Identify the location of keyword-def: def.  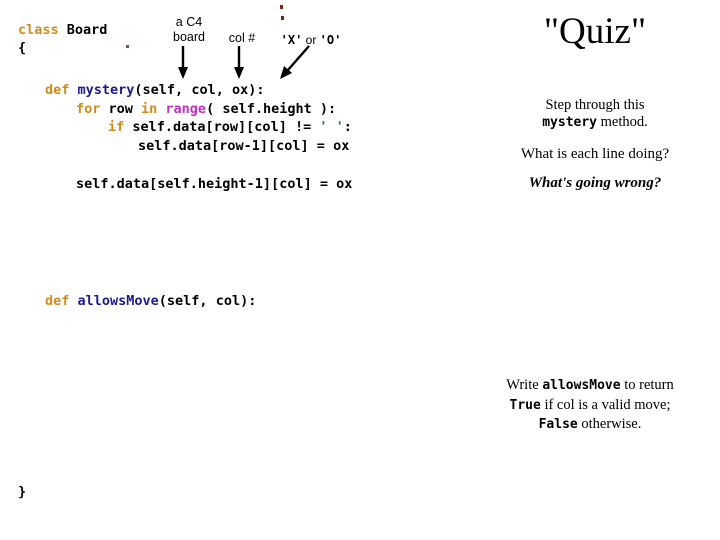
(57, 90).